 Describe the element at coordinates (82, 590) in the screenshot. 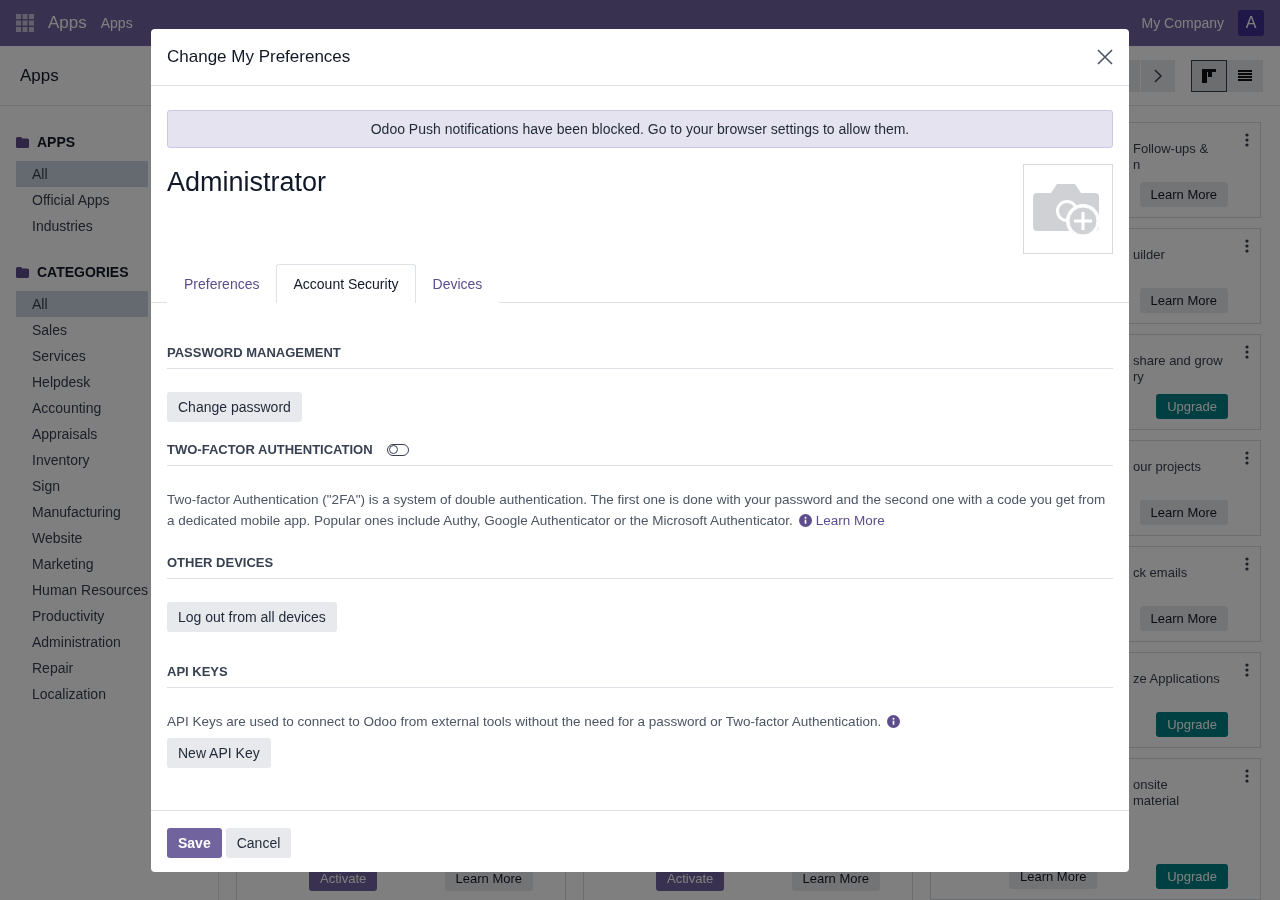

I see `sidebar-item: Human Resources` at that location.